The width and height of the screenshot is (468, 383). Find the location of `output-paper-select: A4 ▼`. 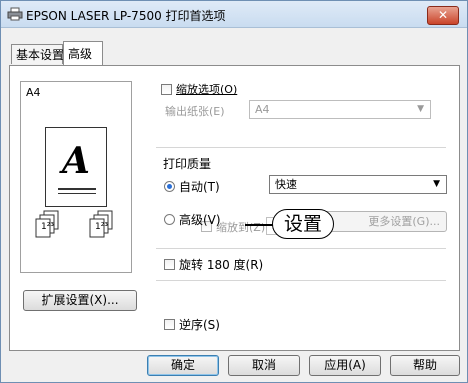

output-paper-select: A4 ▼ is located at coordinates (340, 109).